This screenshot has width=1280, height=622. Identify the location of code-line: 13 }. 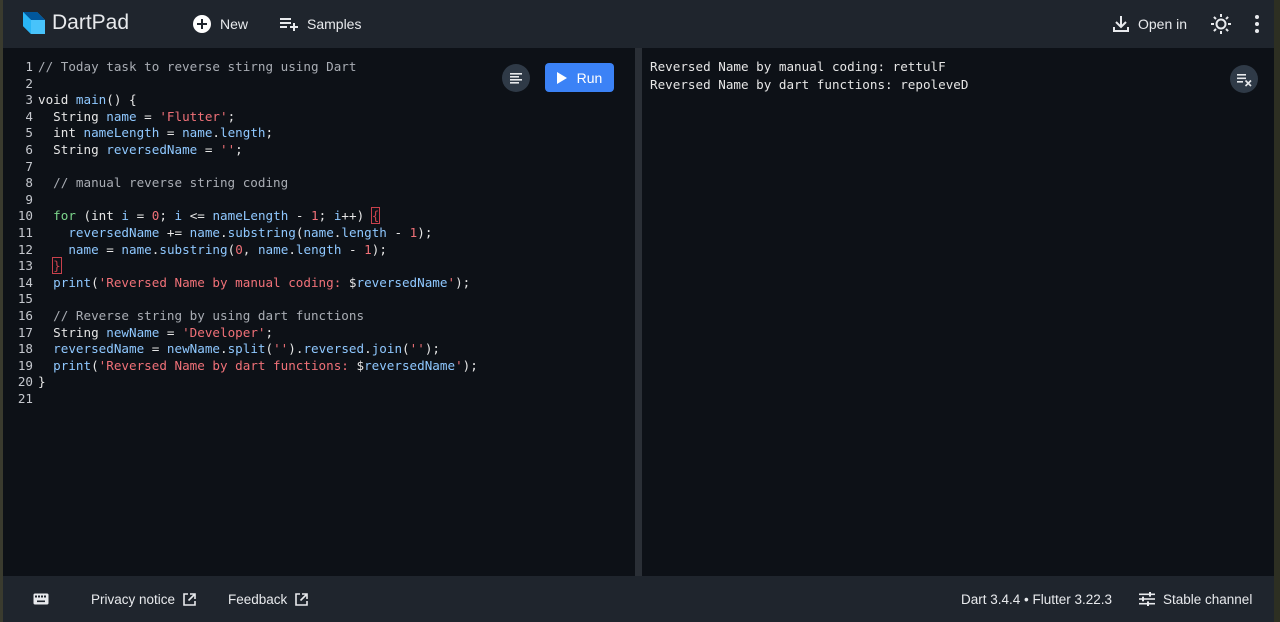
(32, 266).